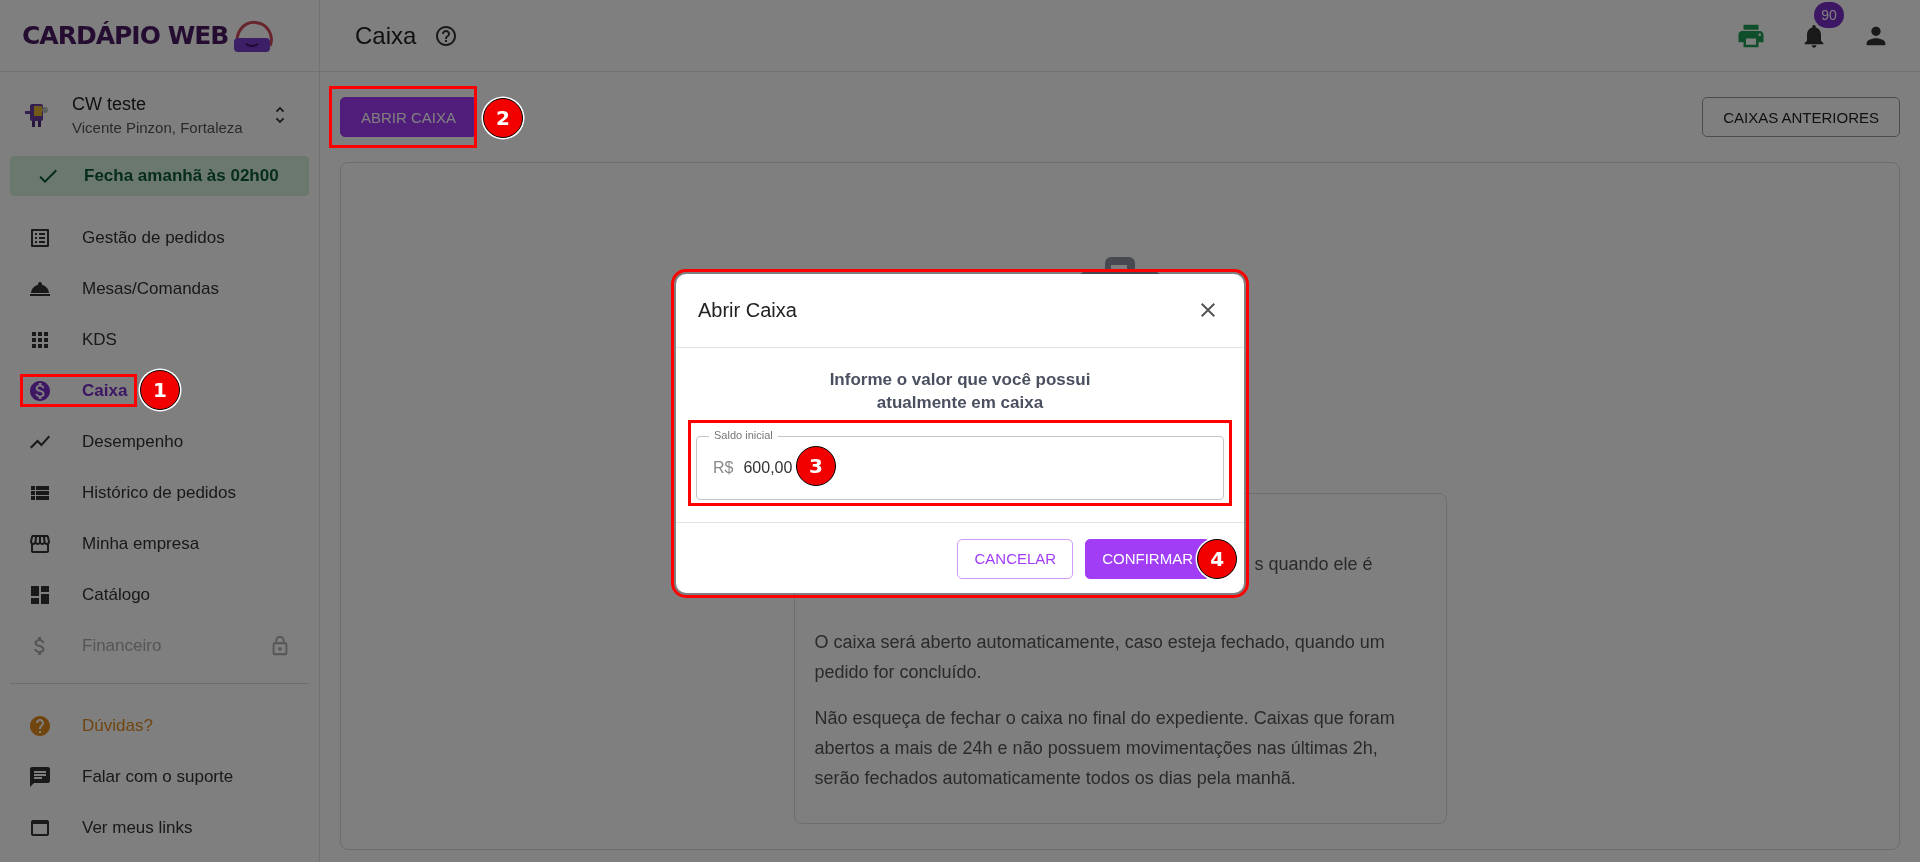  I want to click on field-value: 600,00, so click(768, 467).